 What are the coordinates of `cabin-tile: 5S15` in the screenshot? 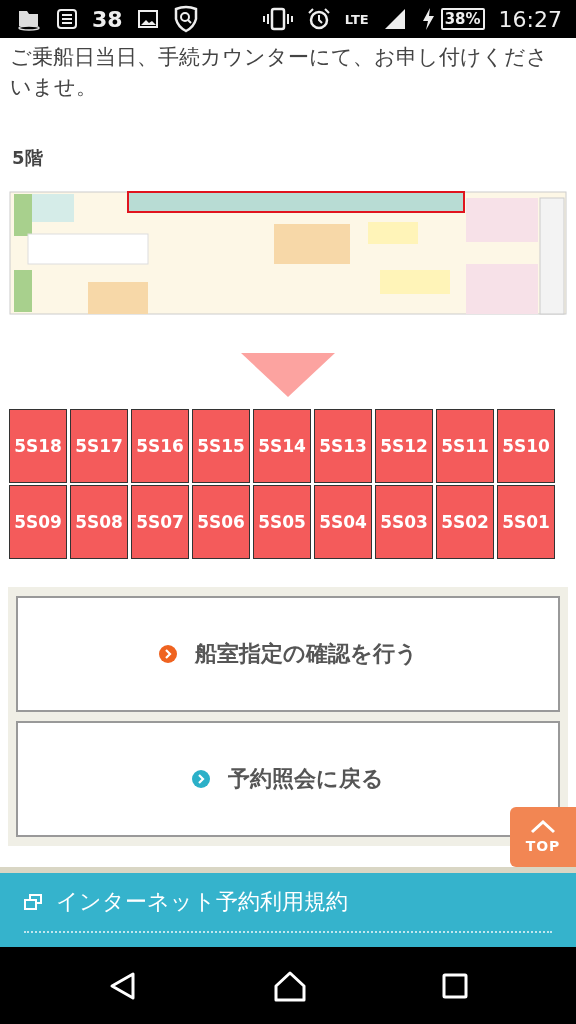 It's located at (221, 446).